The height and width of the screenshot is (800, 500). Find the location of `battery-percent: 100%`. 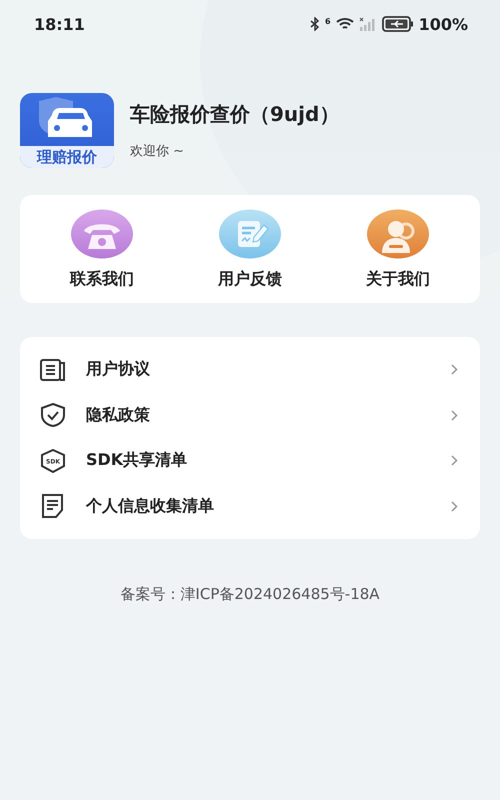

battery-percent: 100% is located at coordinates (443, 24).